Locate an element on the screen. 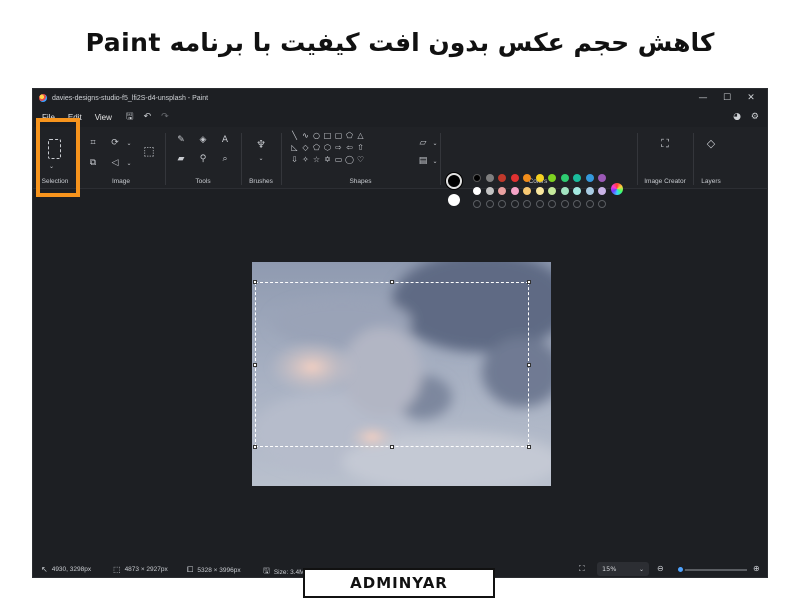 The height and width of the screenshot is (600, 800). resize-handle-top-left is located at coordinates (255, 282).